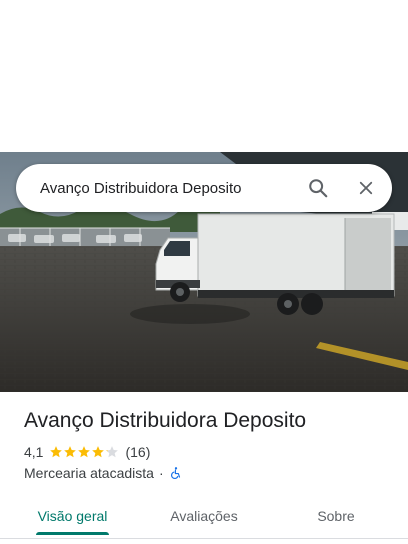  I want to click on close-button, so click(366, 188).